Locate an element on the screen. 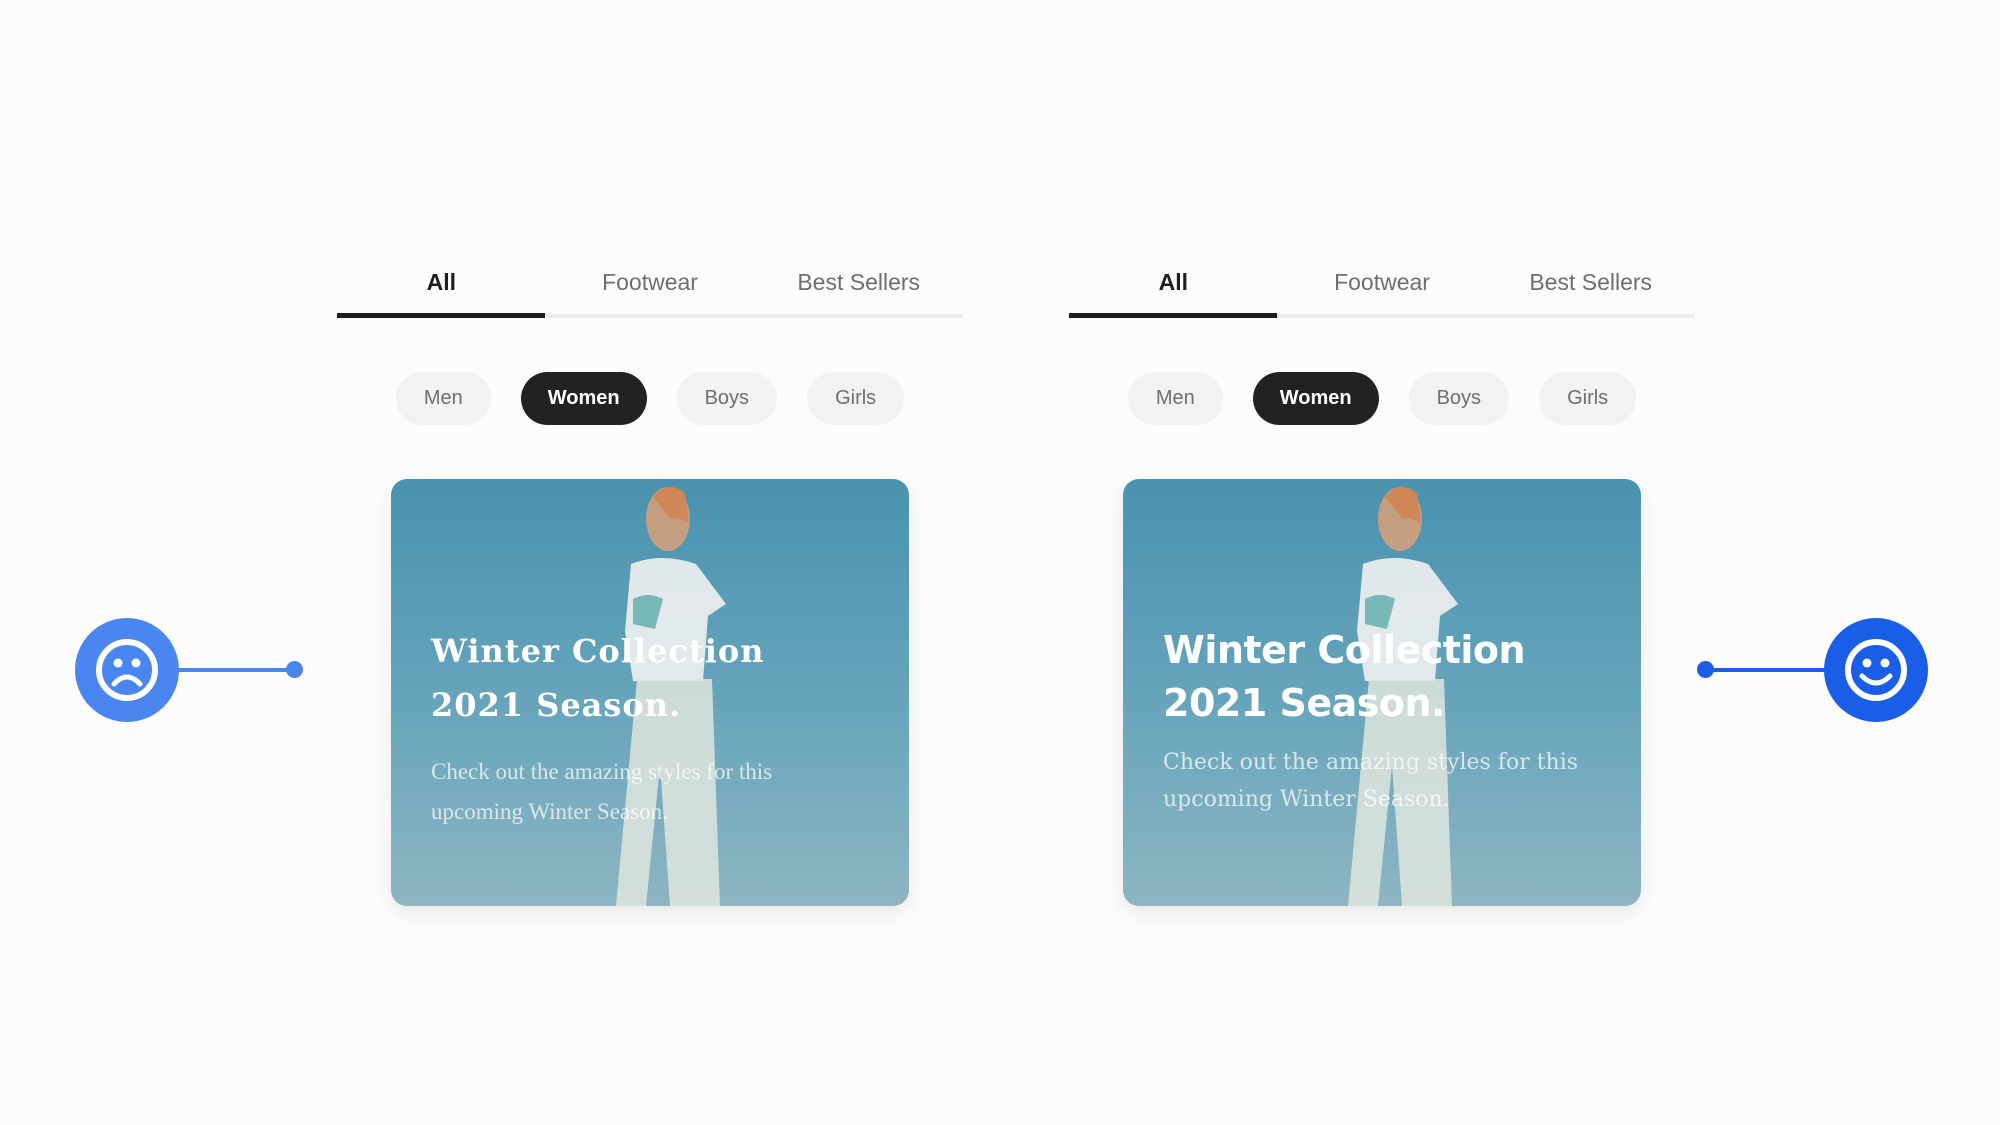 The width and height of the screenshot is (2000, 1125). happy-face-icon is located at coordinates (1876, 670).